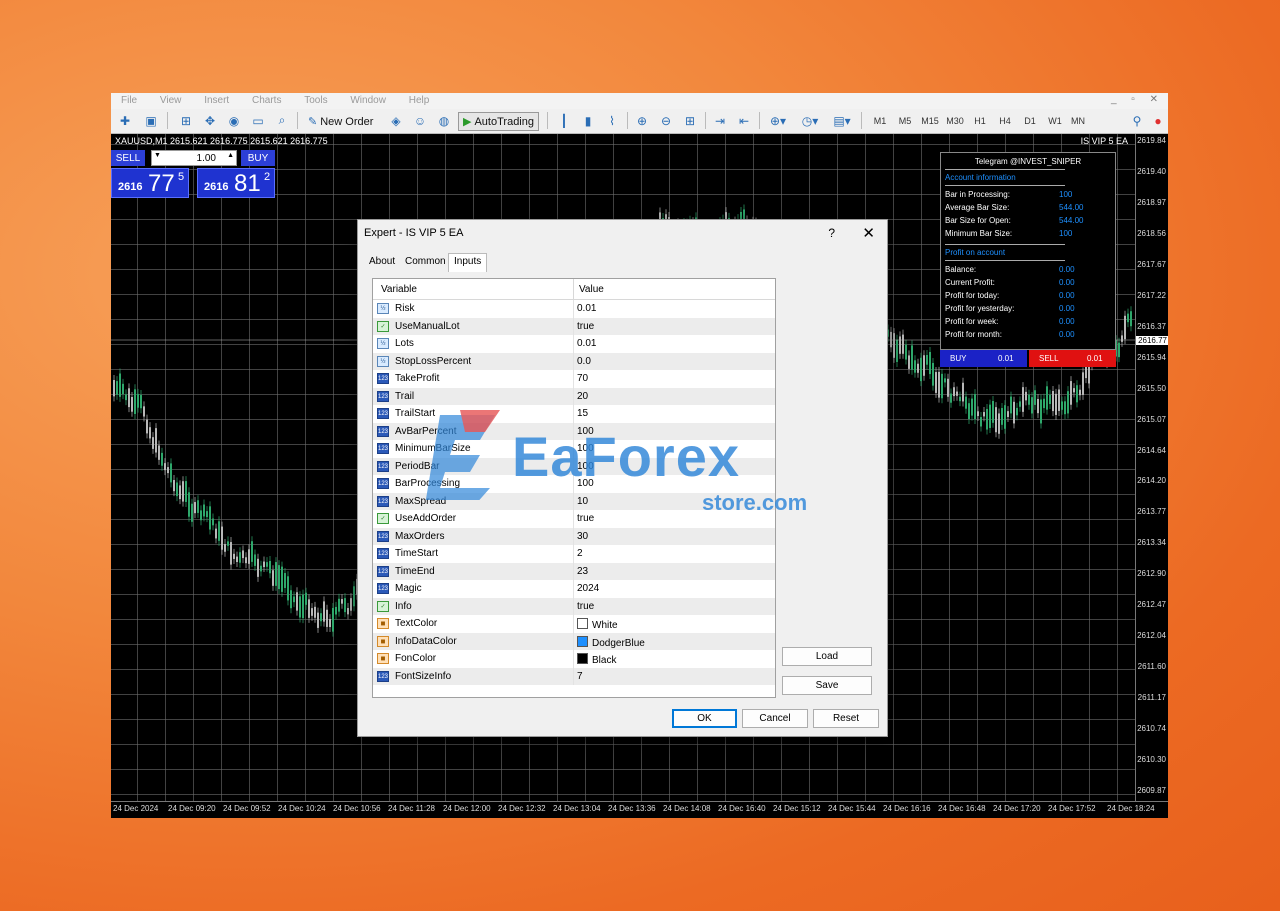 This screenshot has height=911, width=1280. Describe the element at coordinates (216, 99) in the screenshot. I see `menu-insert: Insert` at that location.